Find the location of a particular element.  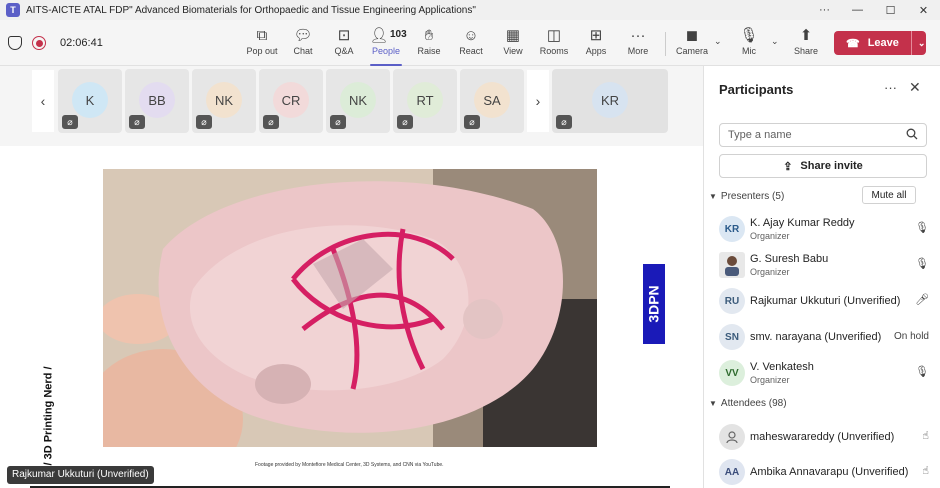

participant-tile: SA ⌀ is located at coordinates (492, 101).